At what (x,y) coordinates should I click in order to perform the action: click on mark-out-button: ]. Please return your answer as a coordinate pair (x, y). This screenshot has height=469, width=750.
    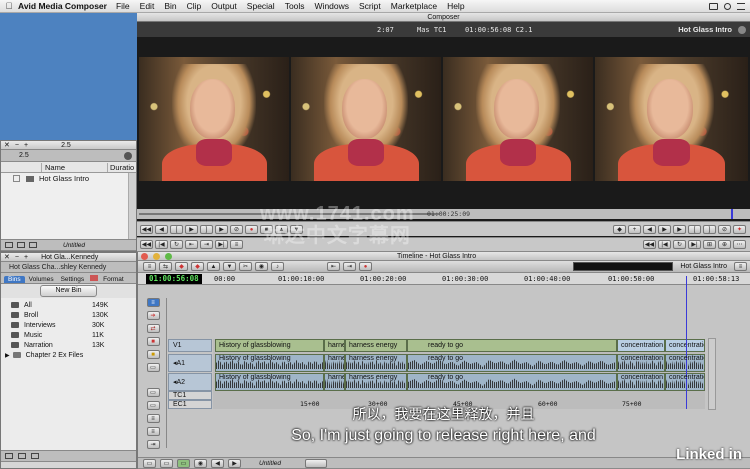
    Looking at the image, I should click on (206, 229).